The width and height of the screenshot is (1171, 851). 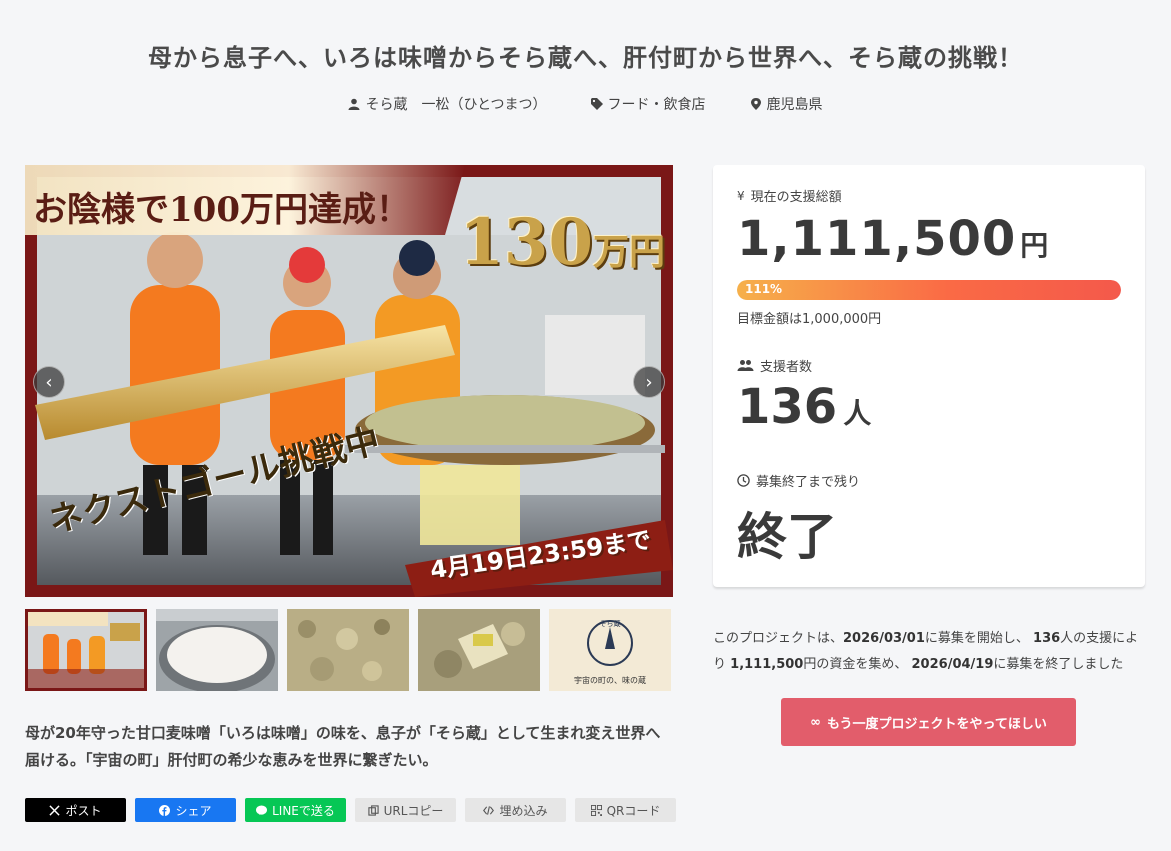 I want to click on summary-text-1: このプロジェクトは、, so click(x=778, y=638).